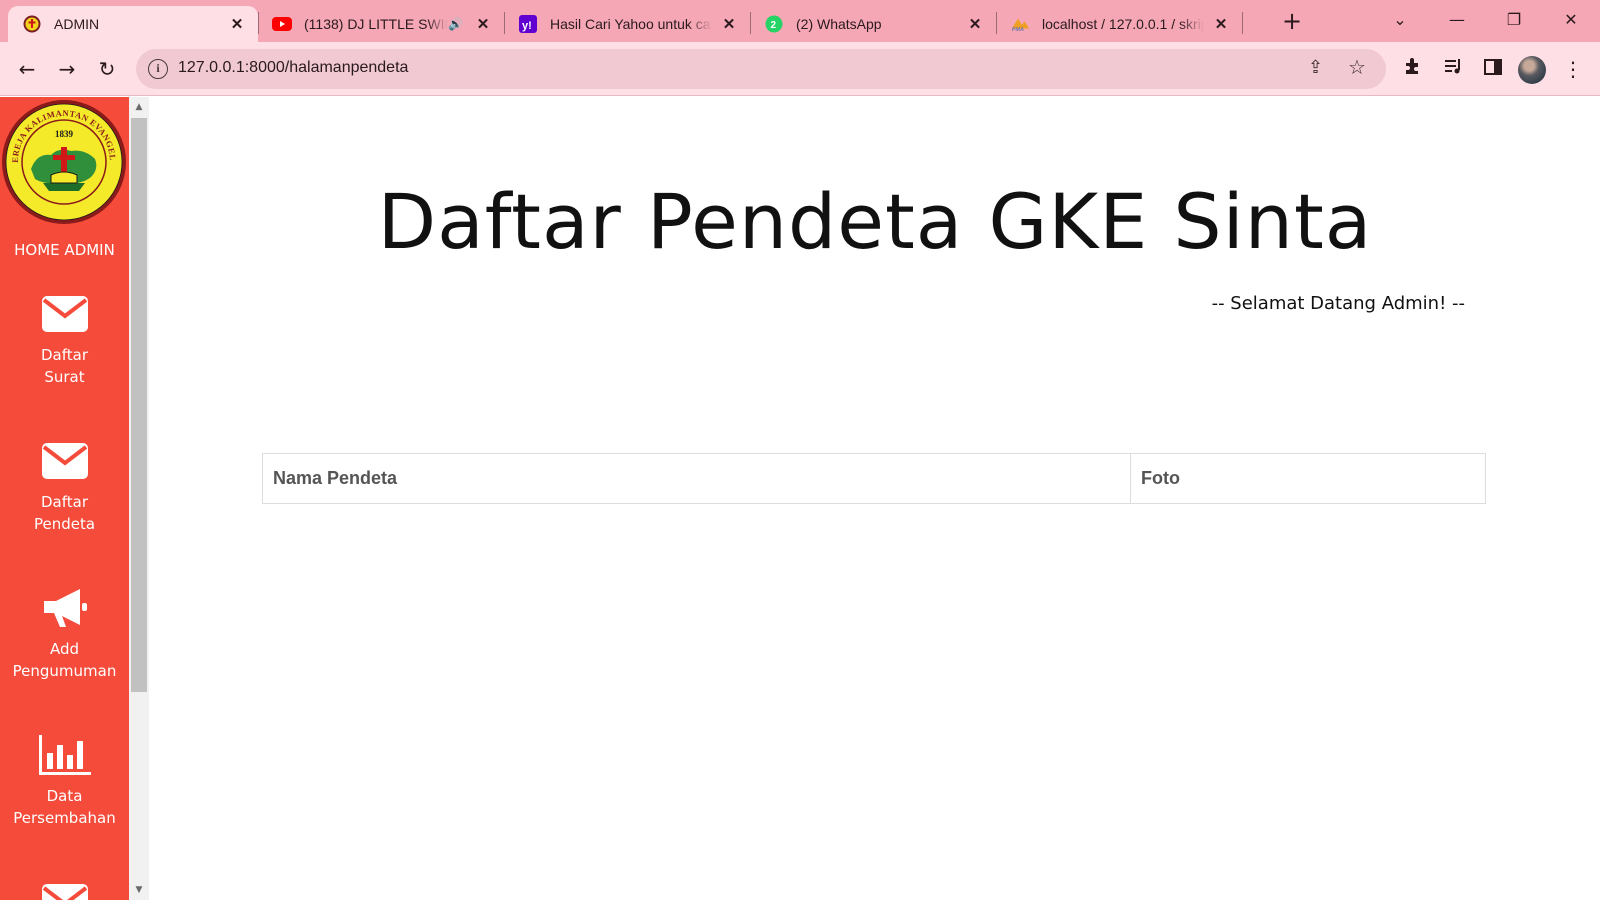 This screenshot has width=1600, height=900. Describe the element at coordinates (1357, 67) in the screenshot. I see `bookmark-star-icon: ☆` at that location.